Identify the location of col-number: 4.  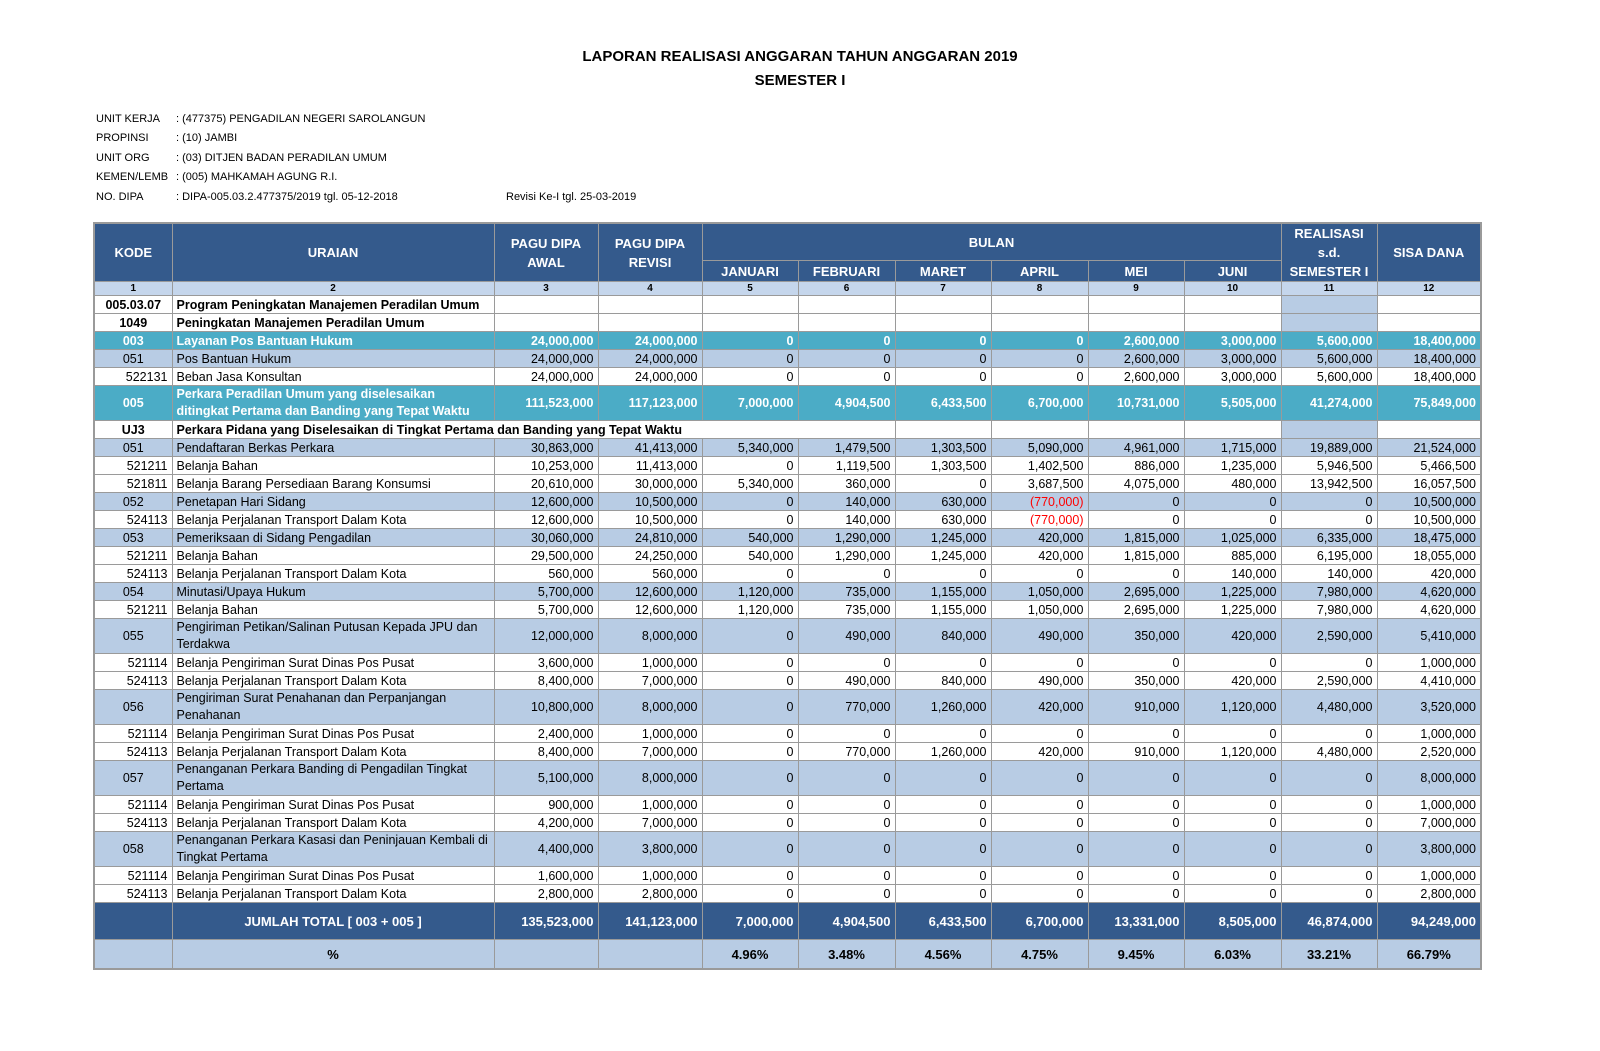
(650, 288).